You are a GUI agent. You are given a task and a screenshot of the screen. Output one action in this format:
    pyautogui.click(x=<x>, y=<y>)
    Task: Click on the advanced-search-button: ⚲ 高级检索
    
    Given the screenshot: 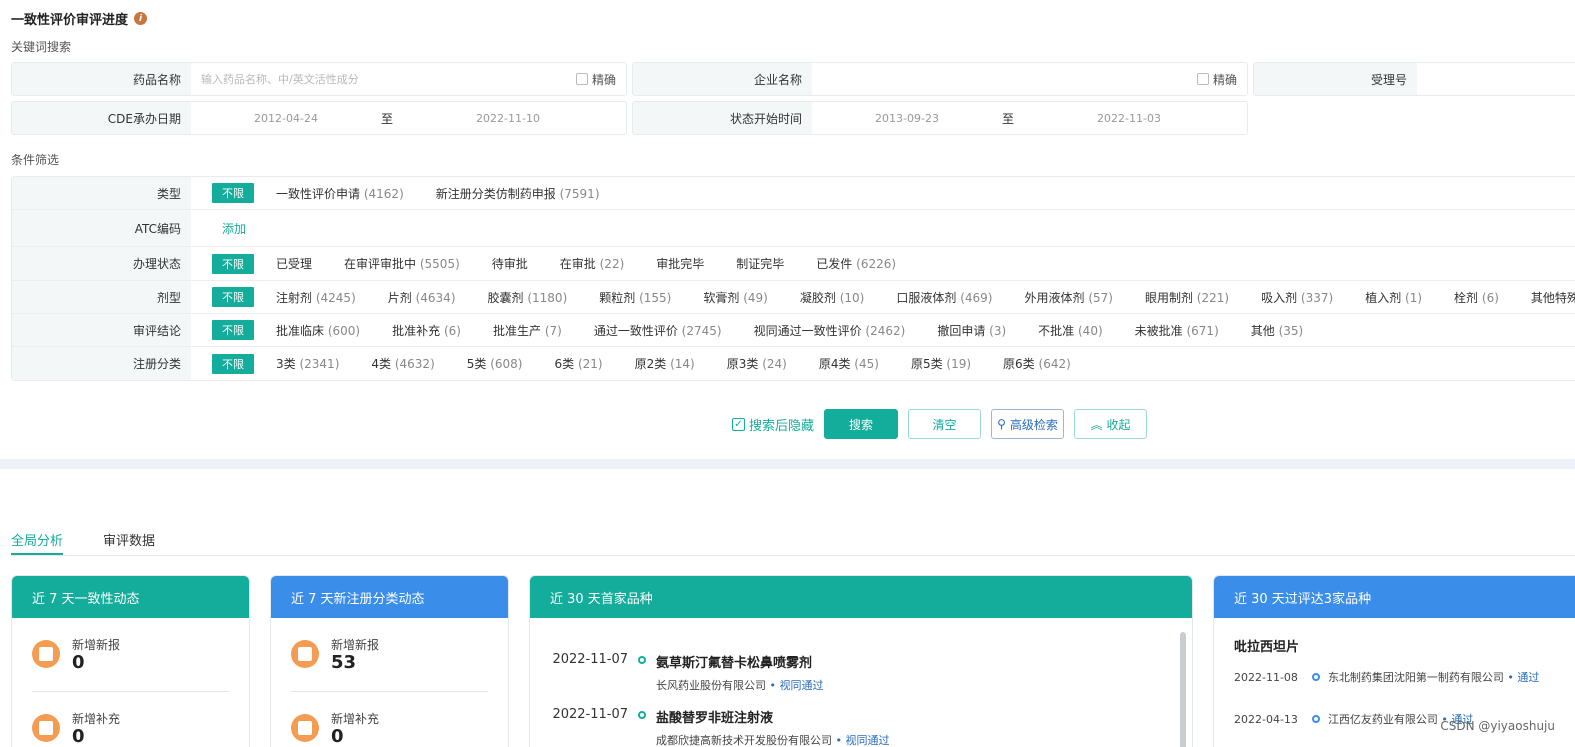 What is the action you would take?
    pyautogui.click(x=1028, y=424)
    